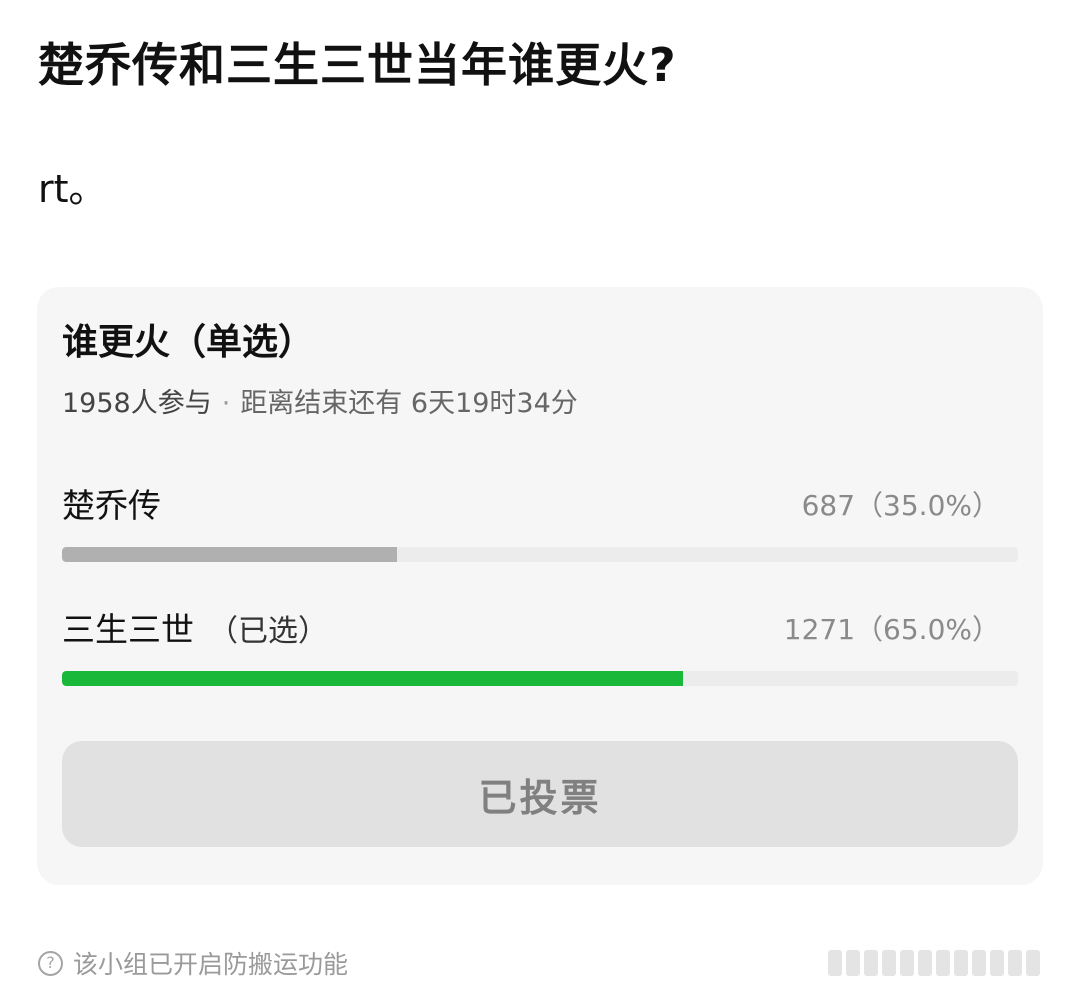  Describe the element at coordinates (540, 652) in the screenshot. I see `poll-option-sanshengsanshi: 三生三世 （已选） 1271（65.0%）` at that location.